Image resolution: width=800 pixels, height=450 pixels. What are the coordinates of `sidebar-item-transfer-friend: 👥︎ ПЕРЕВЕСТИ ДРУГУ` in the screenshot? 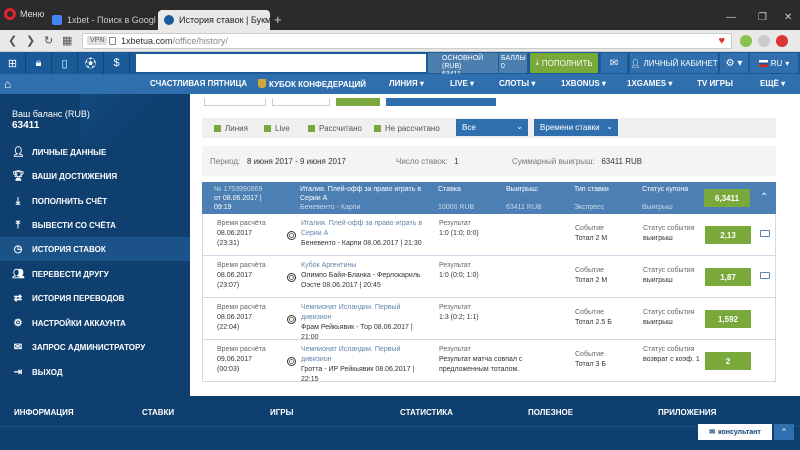 It's located at (95, 274).